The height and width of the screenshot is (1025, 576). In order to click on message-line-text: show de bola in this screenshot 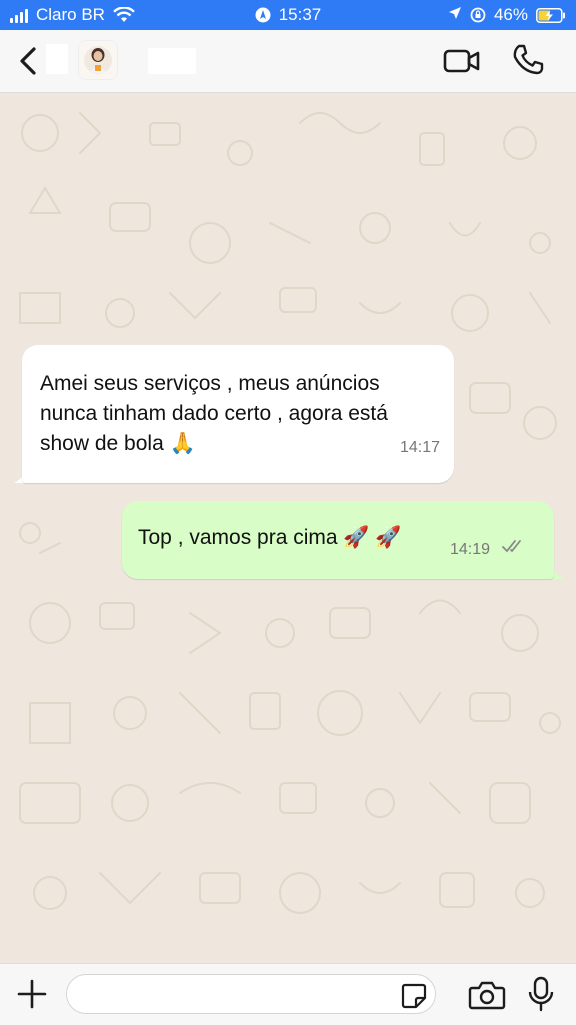, I will do `click(102, 443)`.